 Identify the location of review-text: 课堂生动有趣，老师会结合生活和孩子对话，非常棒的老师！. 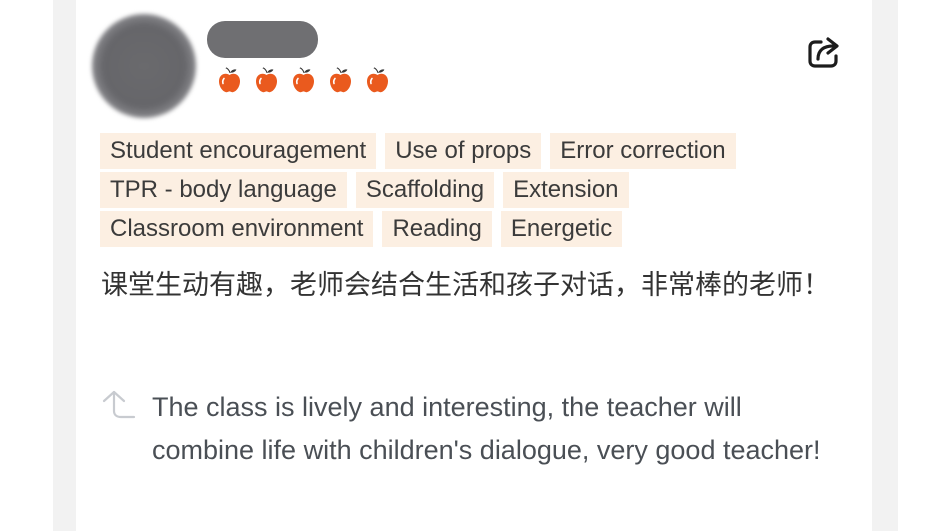
(465, 285).